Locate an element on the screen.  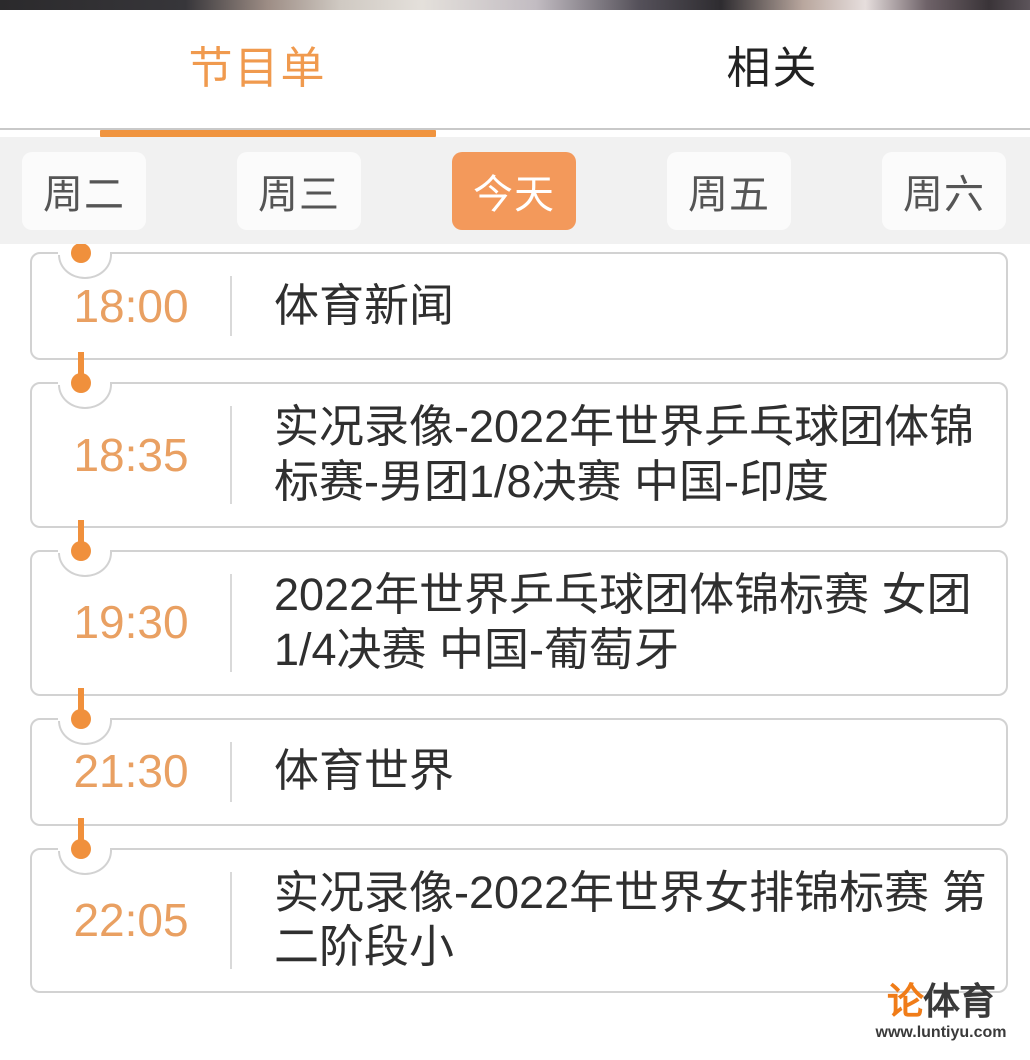
day-selector: 周二 周三 今天 周五 周六 is located at coordinates (515, 190).